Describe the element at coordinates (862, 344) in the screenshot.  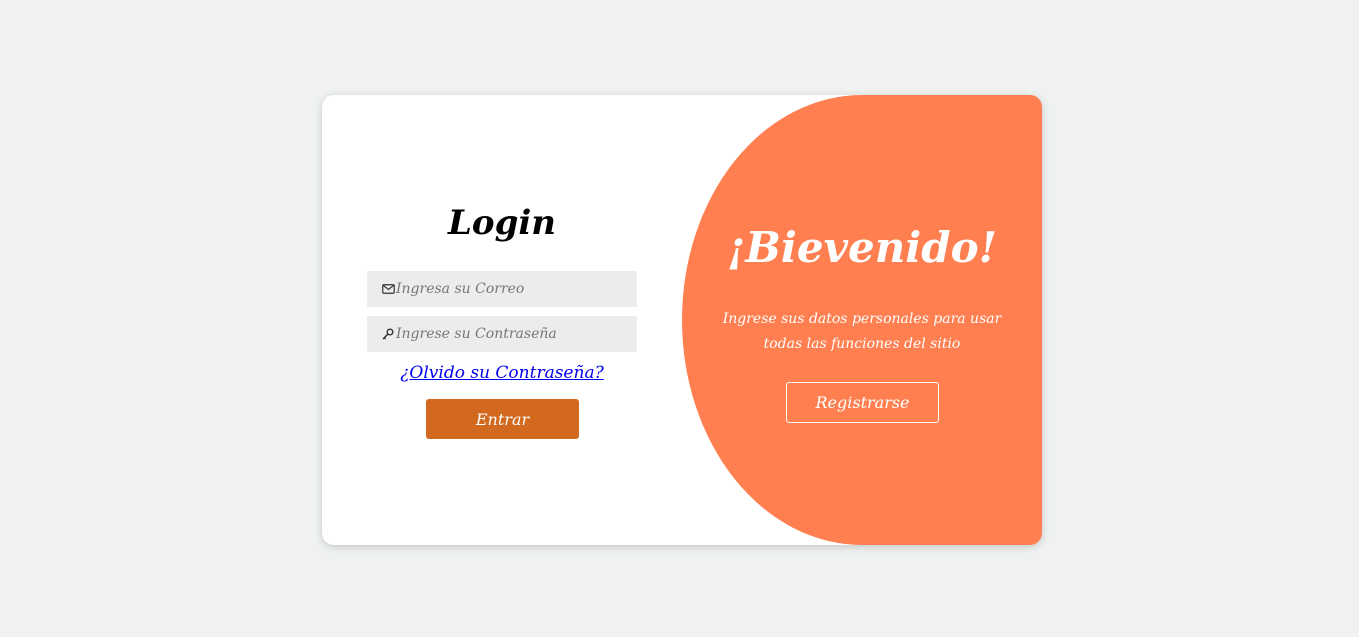
I see `welcome-text-line2: todas las funciones del sitio` at that location.